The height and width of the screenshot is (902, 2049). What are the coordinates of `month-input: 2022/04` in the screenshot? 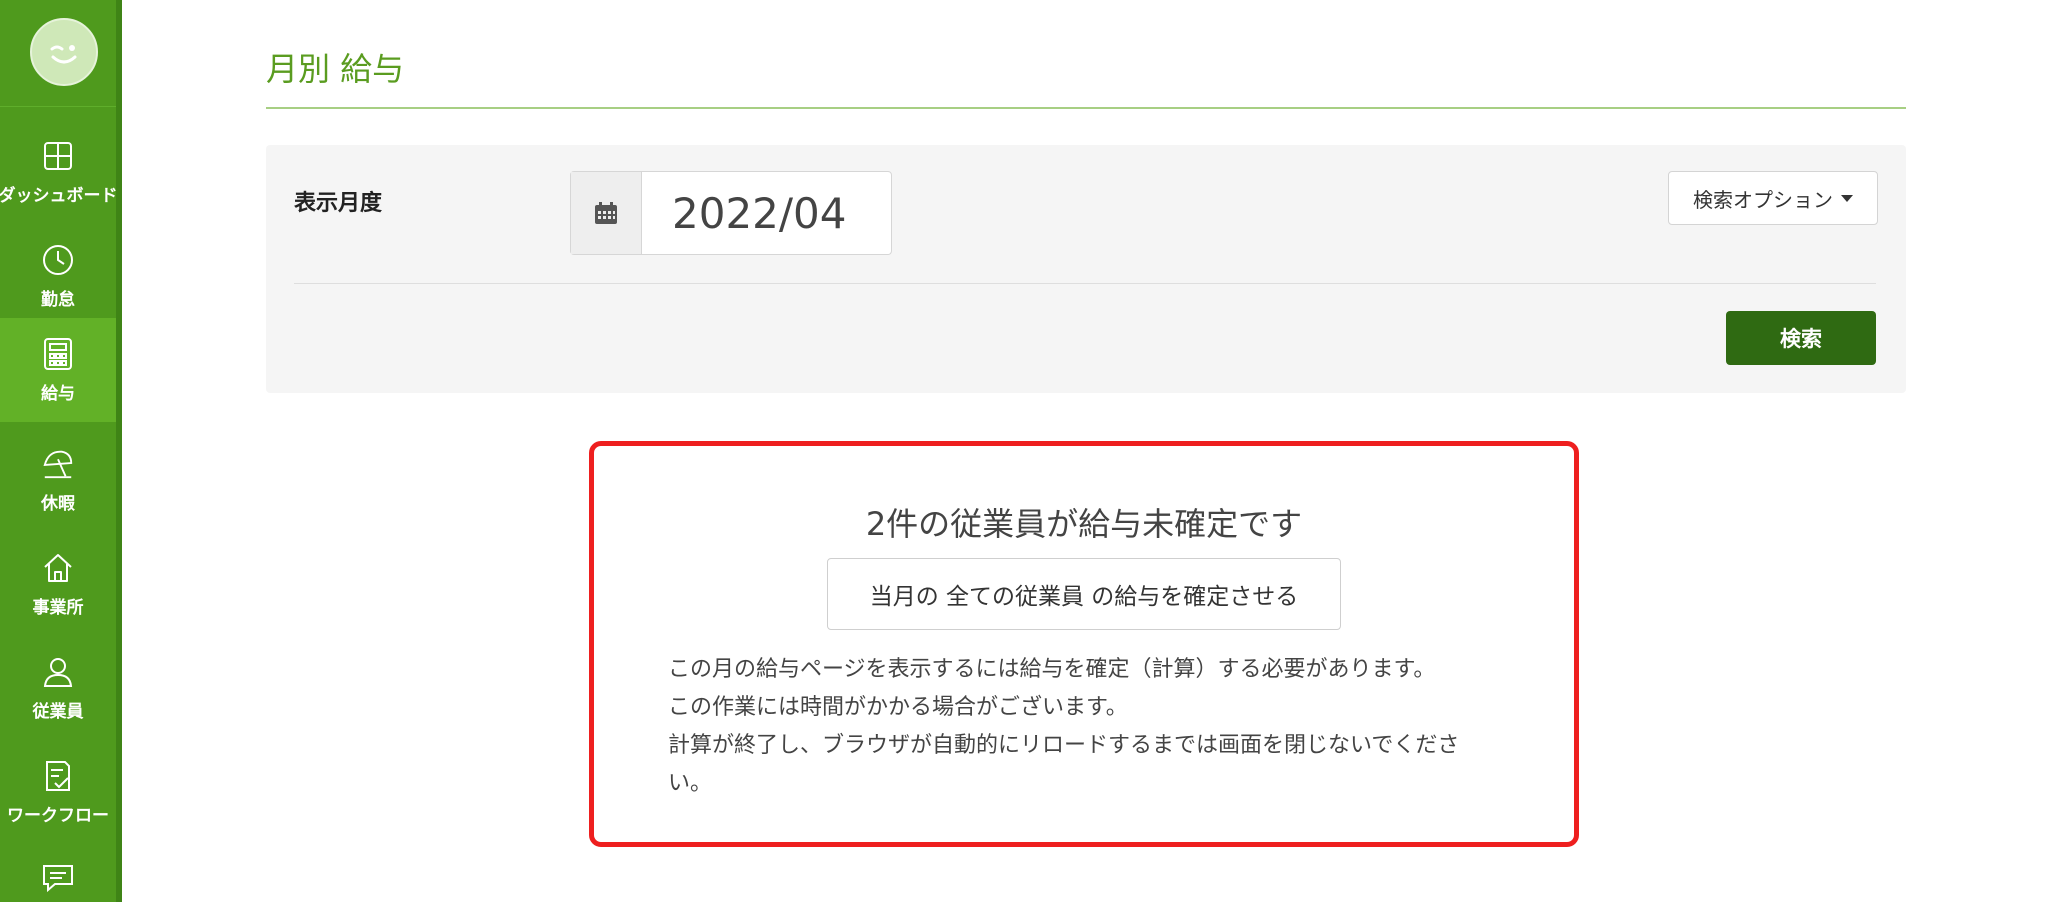 It's located at (766, 213).